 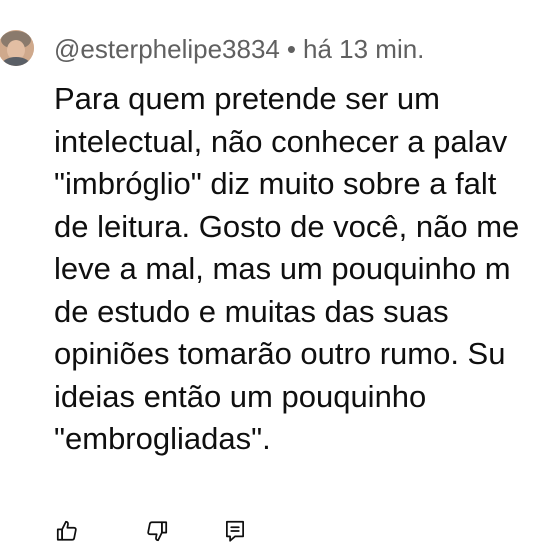 I want to click on comment-line: ideias então um pouquinho, so click(x=240, y=396).